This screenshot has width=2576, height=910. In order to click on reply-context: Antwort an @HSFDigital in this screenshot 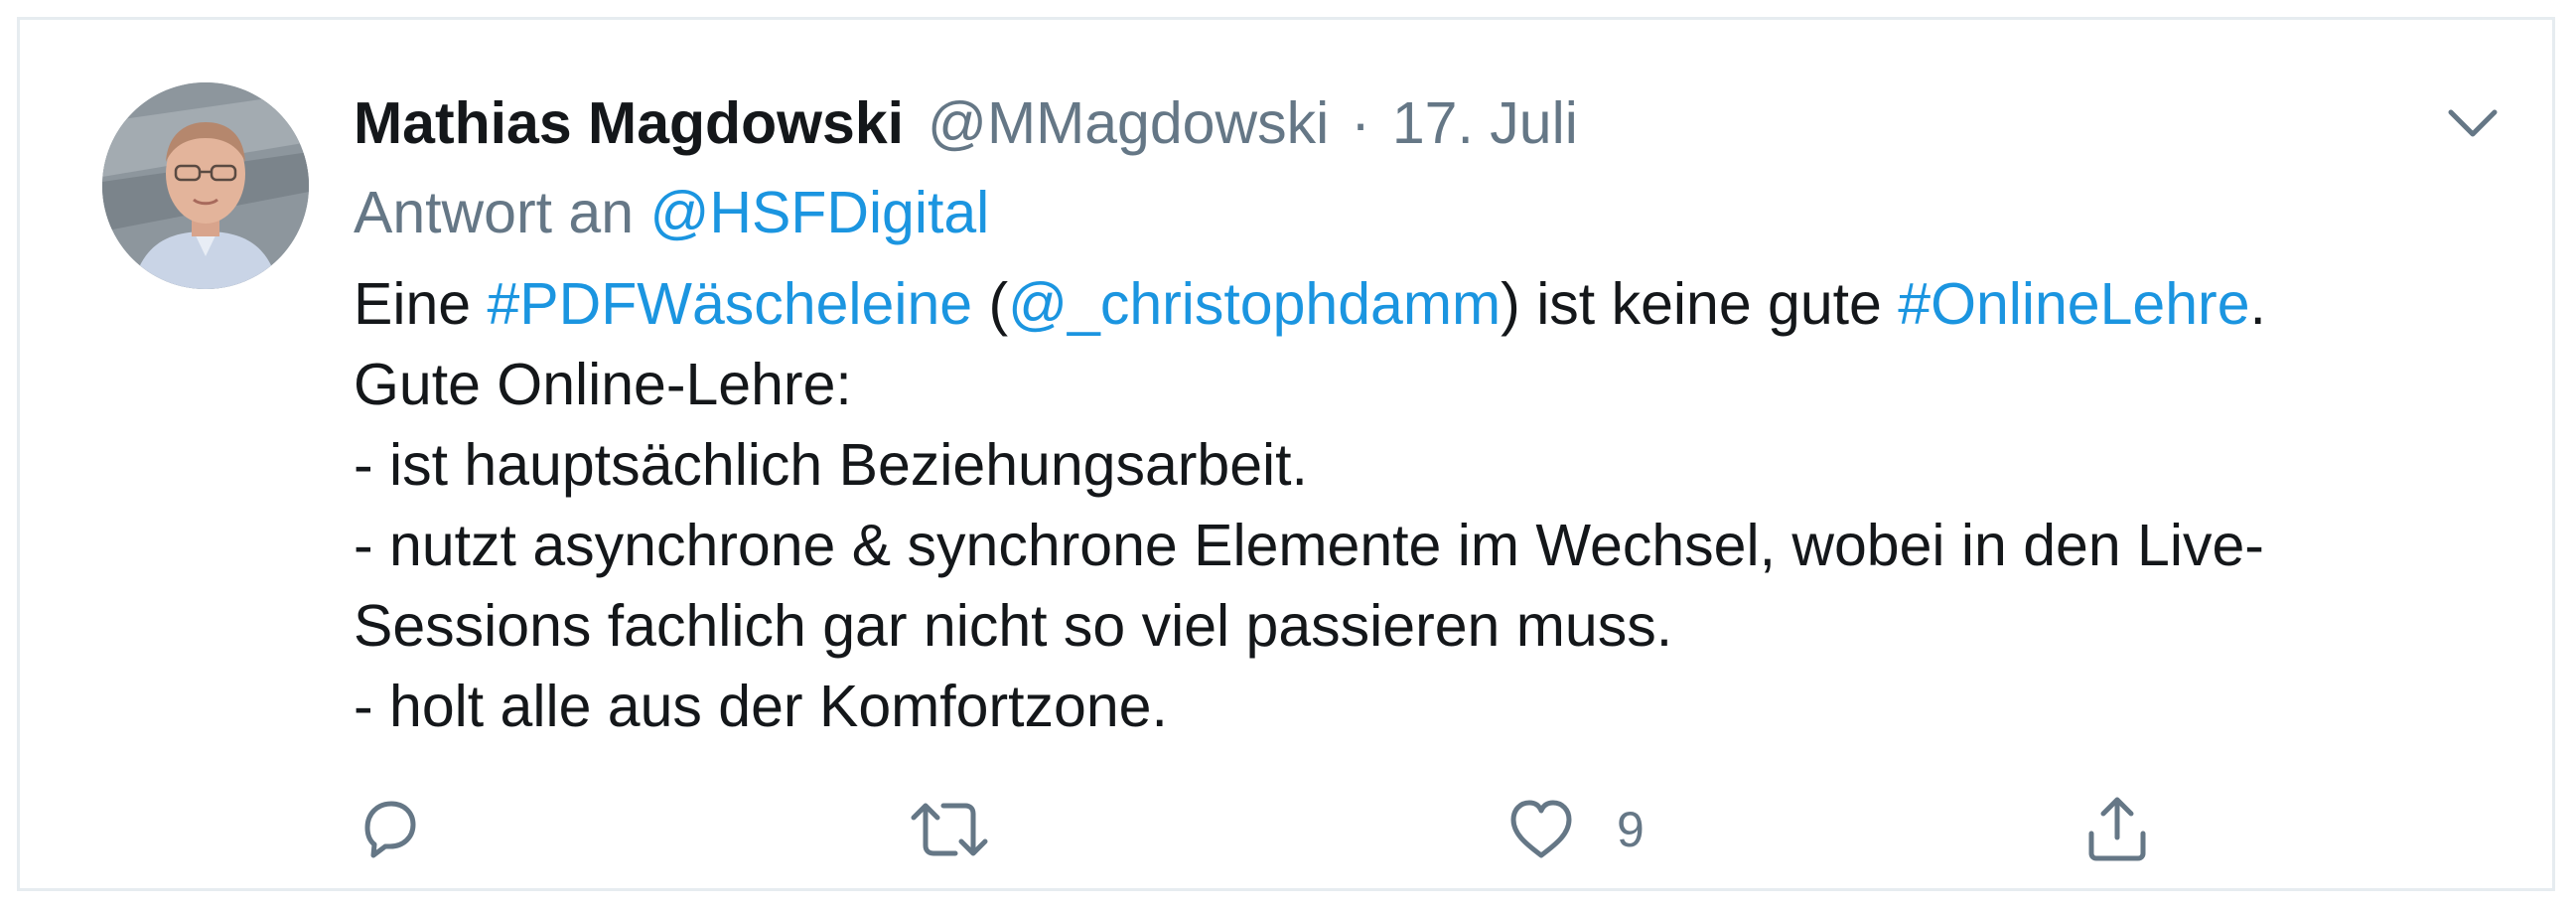, I will do `click(671, 212)`.